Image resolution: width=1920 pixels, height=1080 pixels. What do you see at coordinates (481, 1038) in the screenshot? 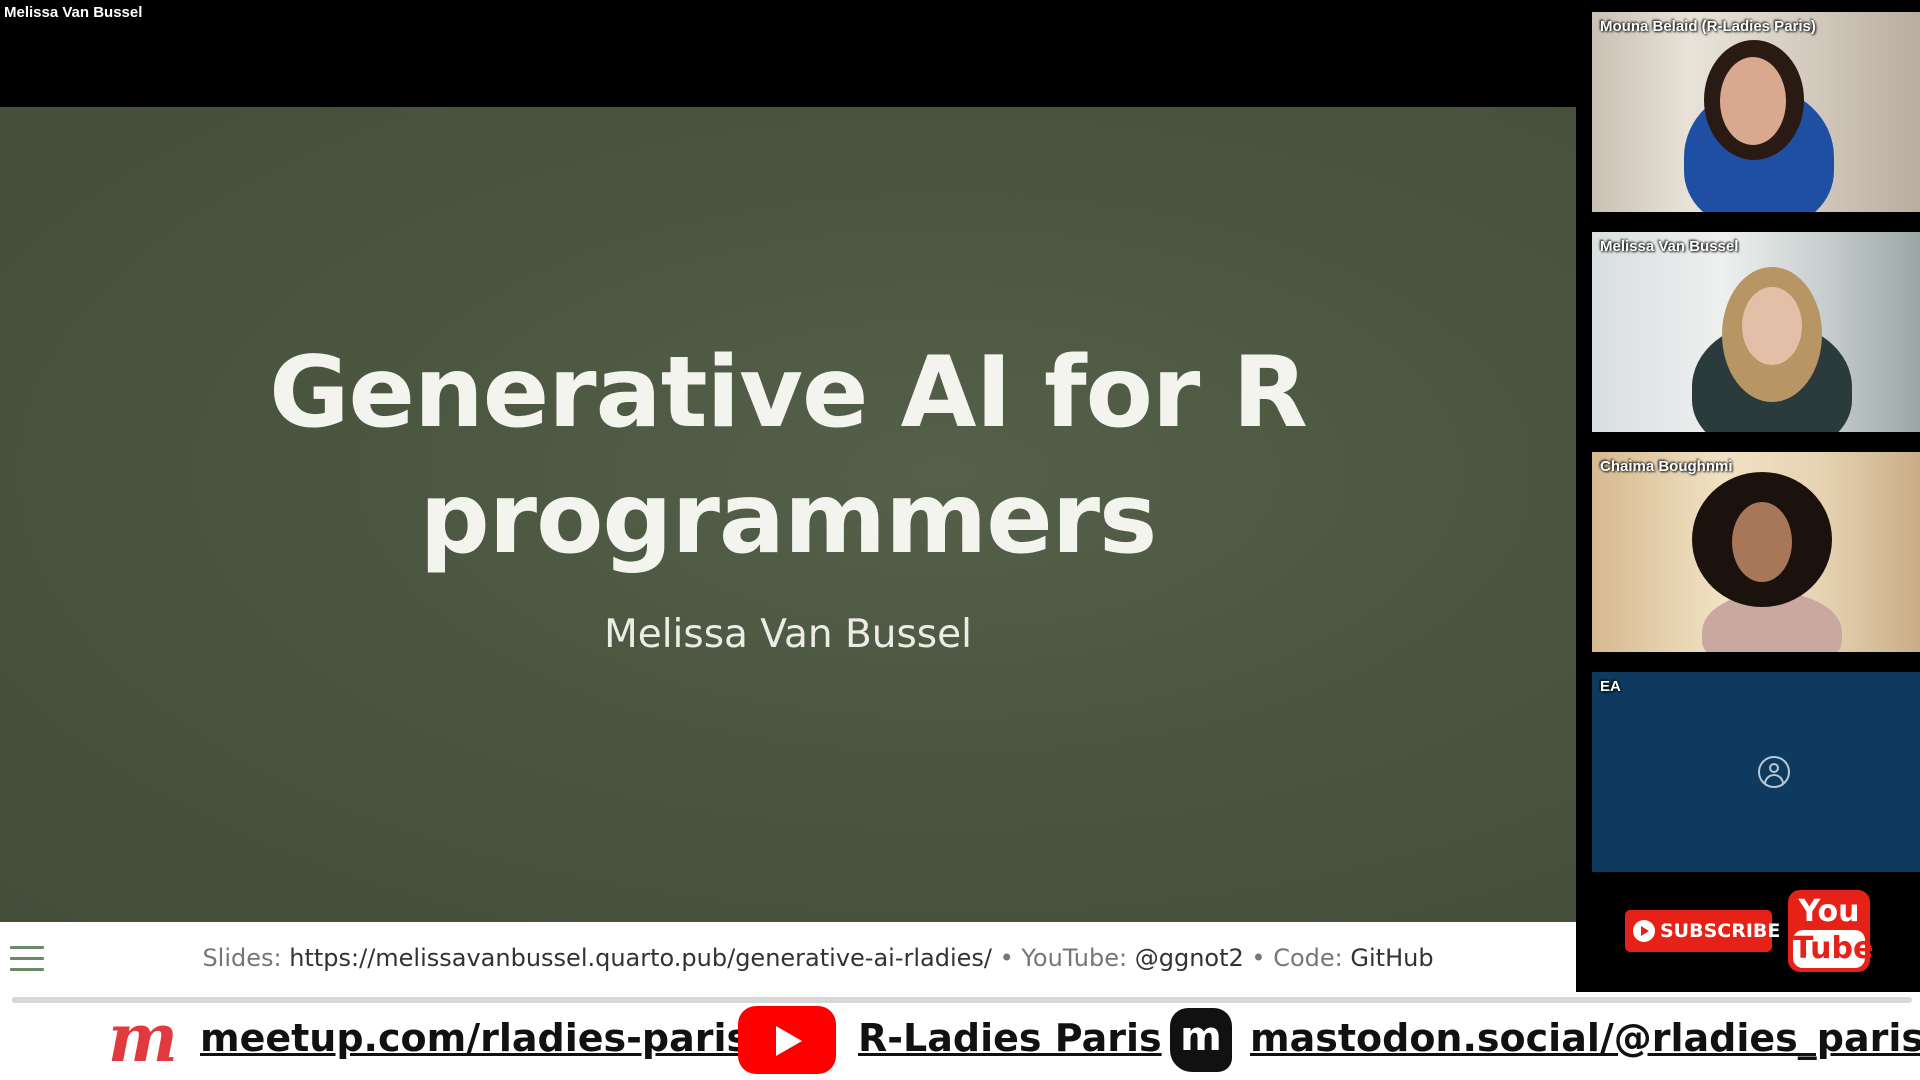
I see `meetup-link: meetup.com/rladies-paris/` at bounding box center [481, 1038].